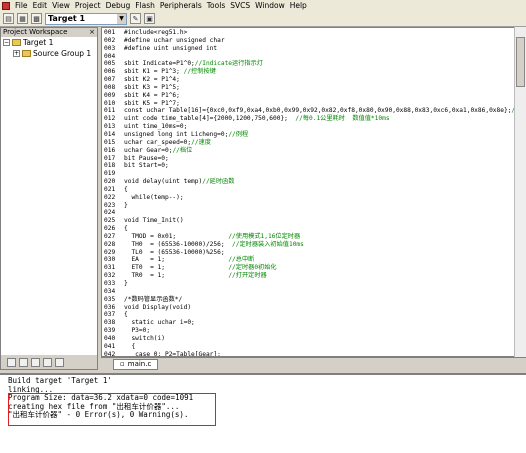 The image size is (526, 453). I want to click on line-number: 019, so click(110, 174).